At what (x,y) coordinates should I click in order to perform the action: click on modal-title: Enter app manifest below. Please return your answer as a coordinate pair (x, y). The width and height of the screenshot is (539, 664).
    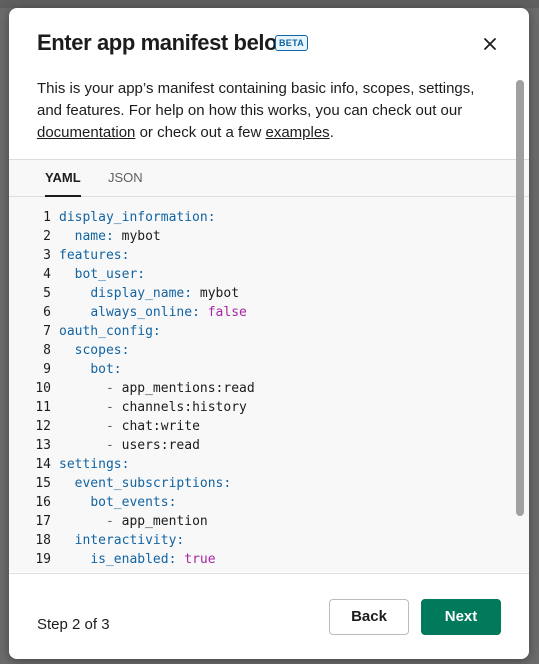
    Looking at the image, I should click on (165, 42).